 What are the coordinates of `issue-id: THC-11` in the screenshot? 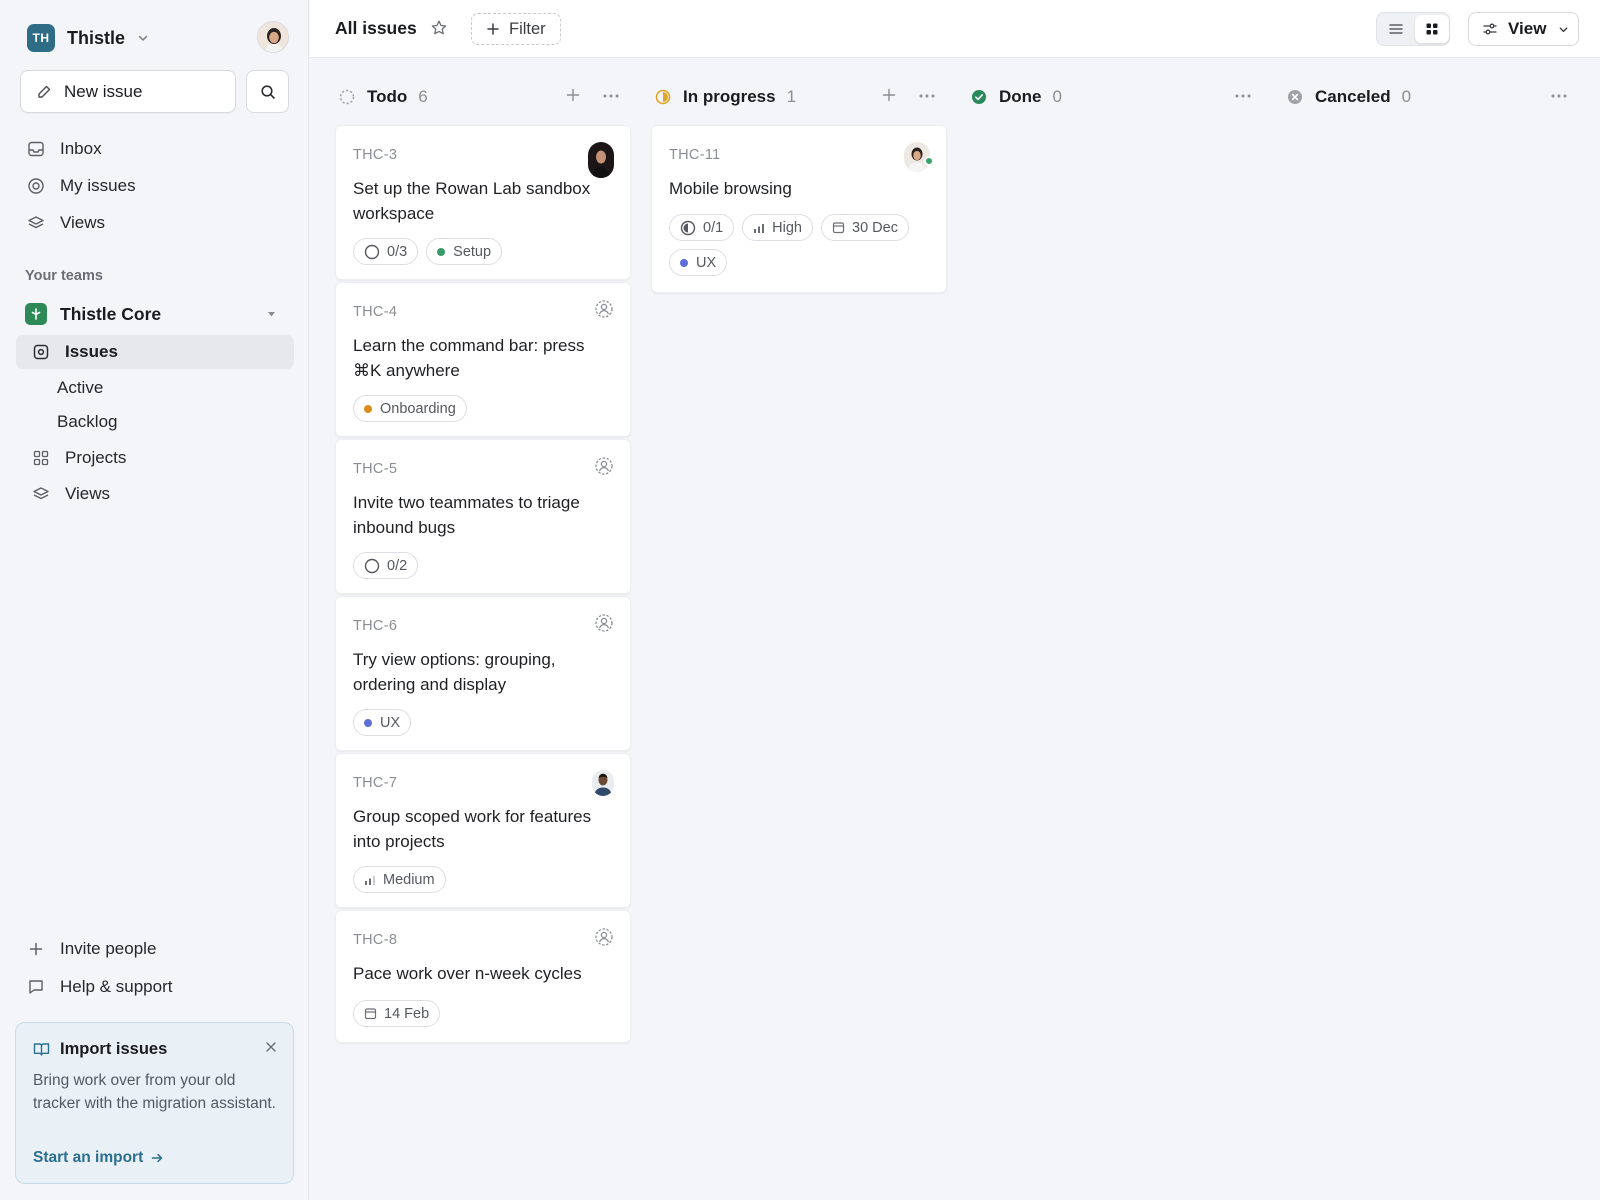 It's located at (695, 155).